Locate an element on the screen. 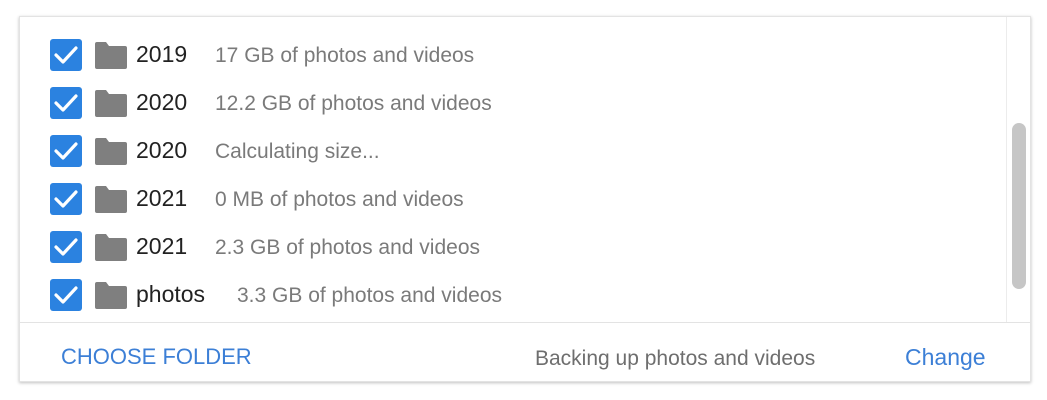 The image size is (1047, 400). choose-folder-button: CHOOSE FOLDER is located at coordinates (156, 357).